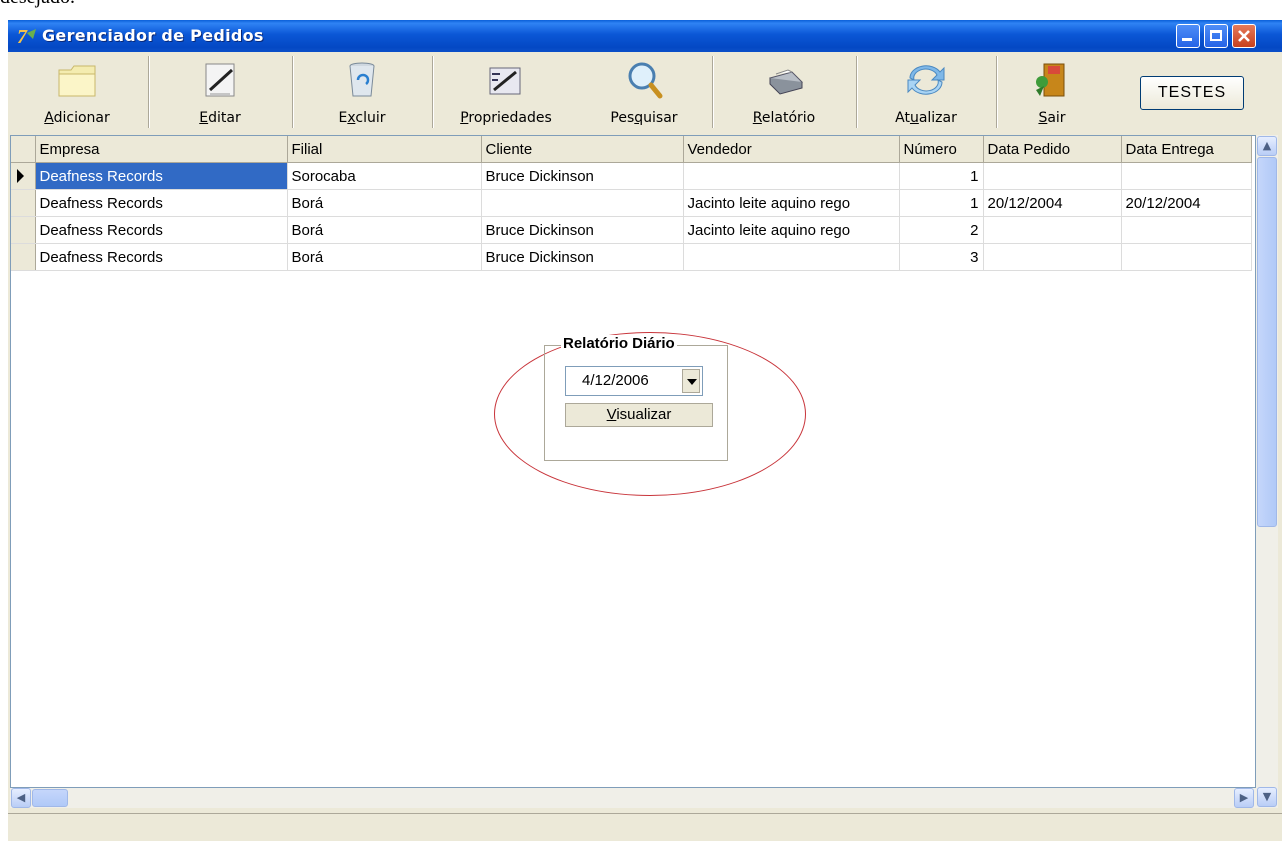 This screenshot has height=841, width=1282. I want to click on edit-label: Editar, so click(220, 118).